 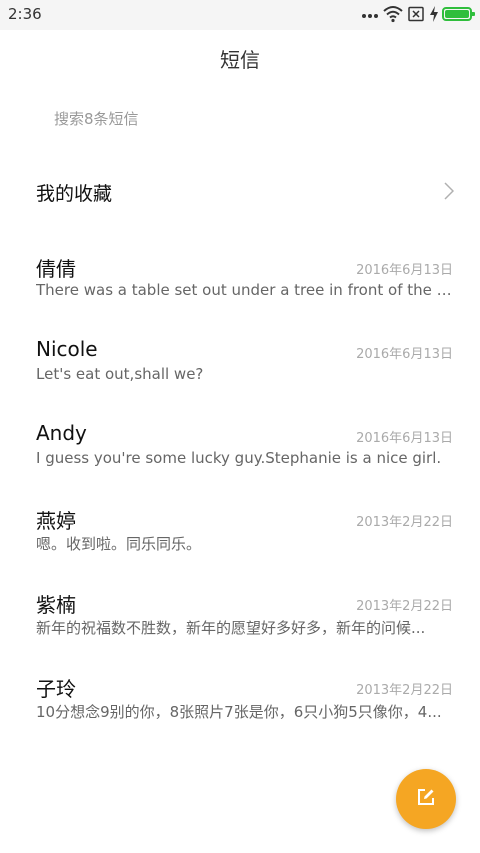 I want to click on no-sim-icon, so click(x=416, y=14).